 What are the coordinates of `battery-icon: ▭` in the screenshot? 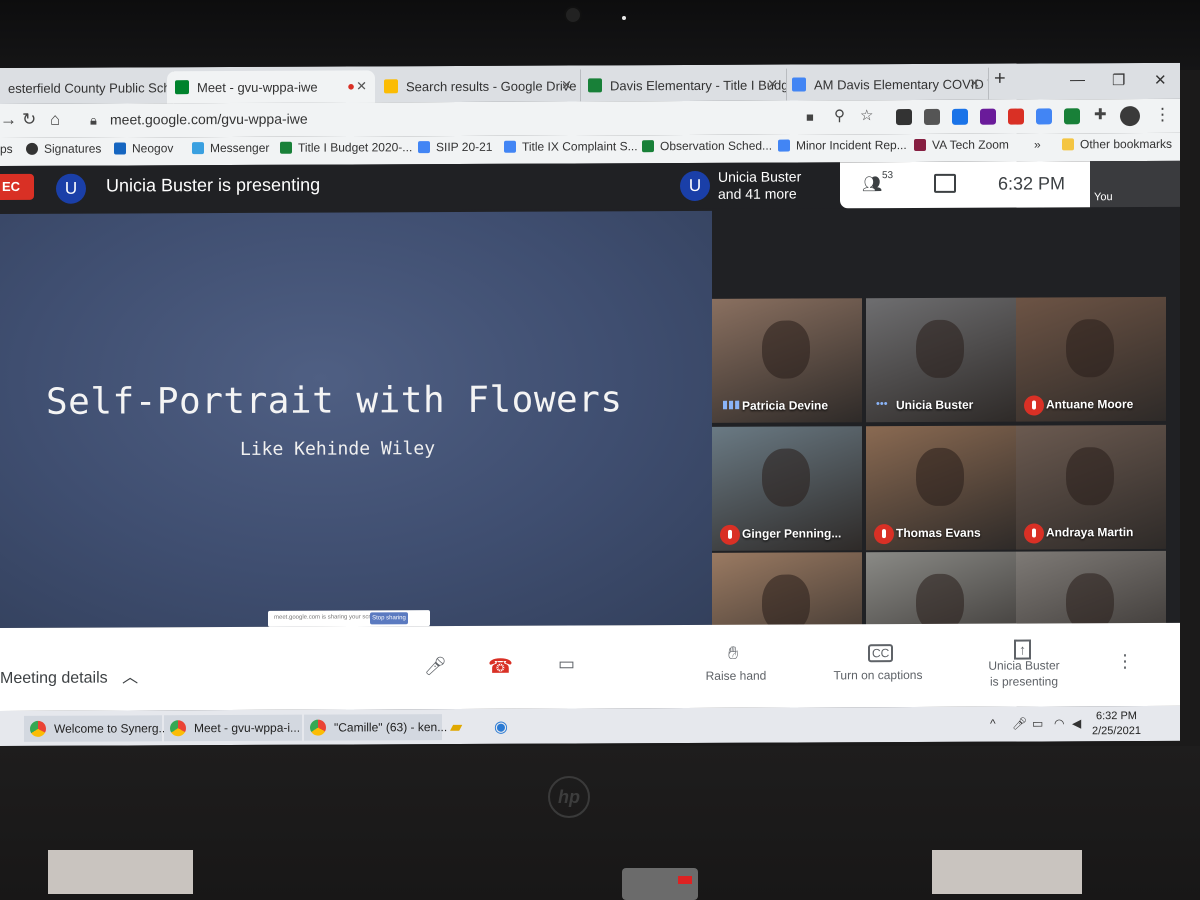 It's located at (1037, 723).